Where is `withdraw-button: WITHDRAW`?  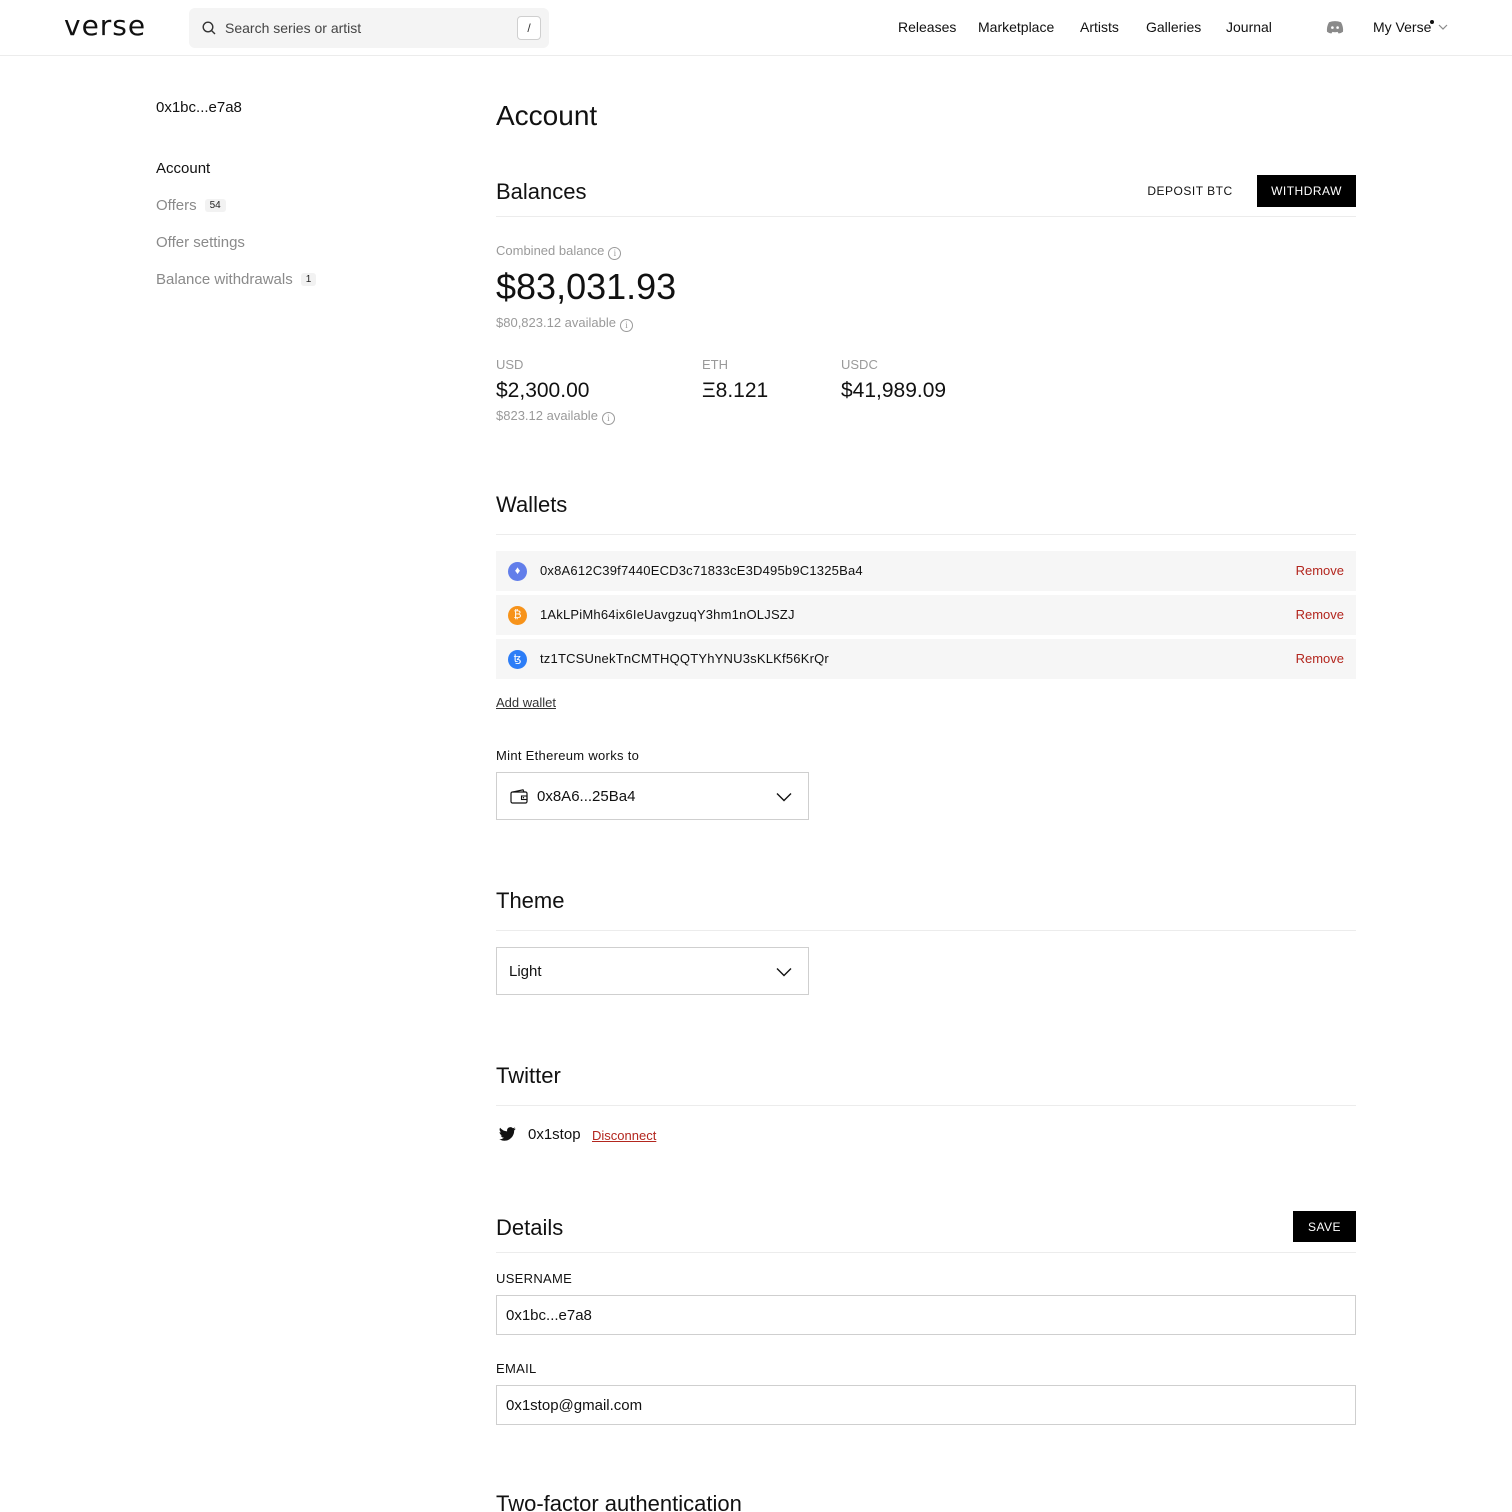 withdraw-button: WITHDRAW is located at coordinates (1306, 191).